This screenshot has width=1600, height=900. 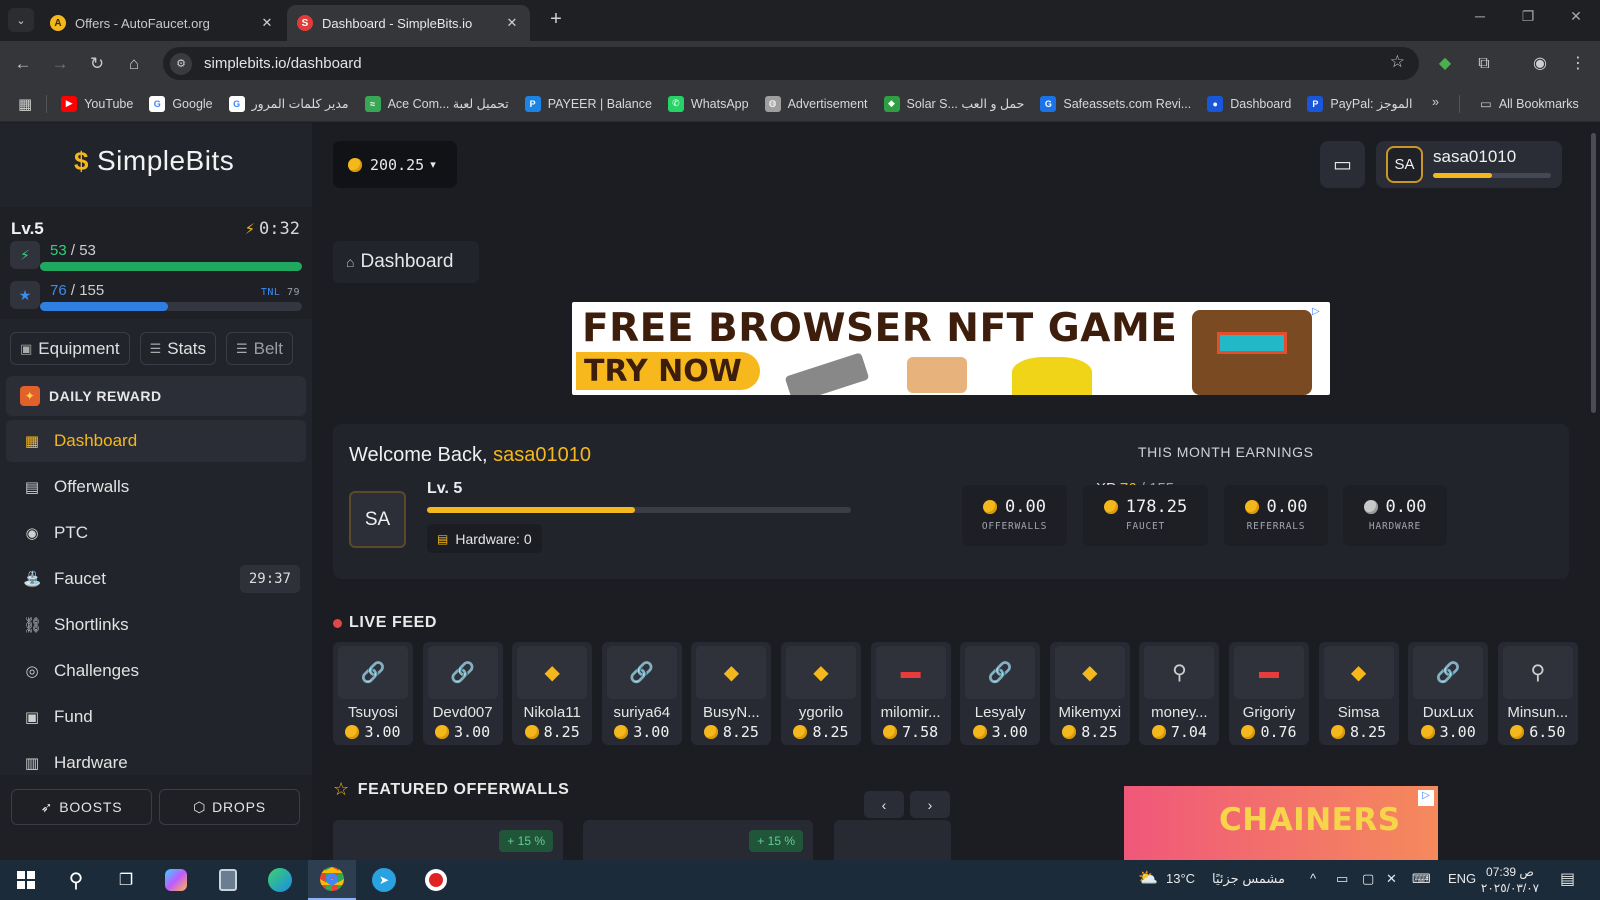 I want to click on bookmark-favicon-icon: ≈, so click(x=372, y=103).